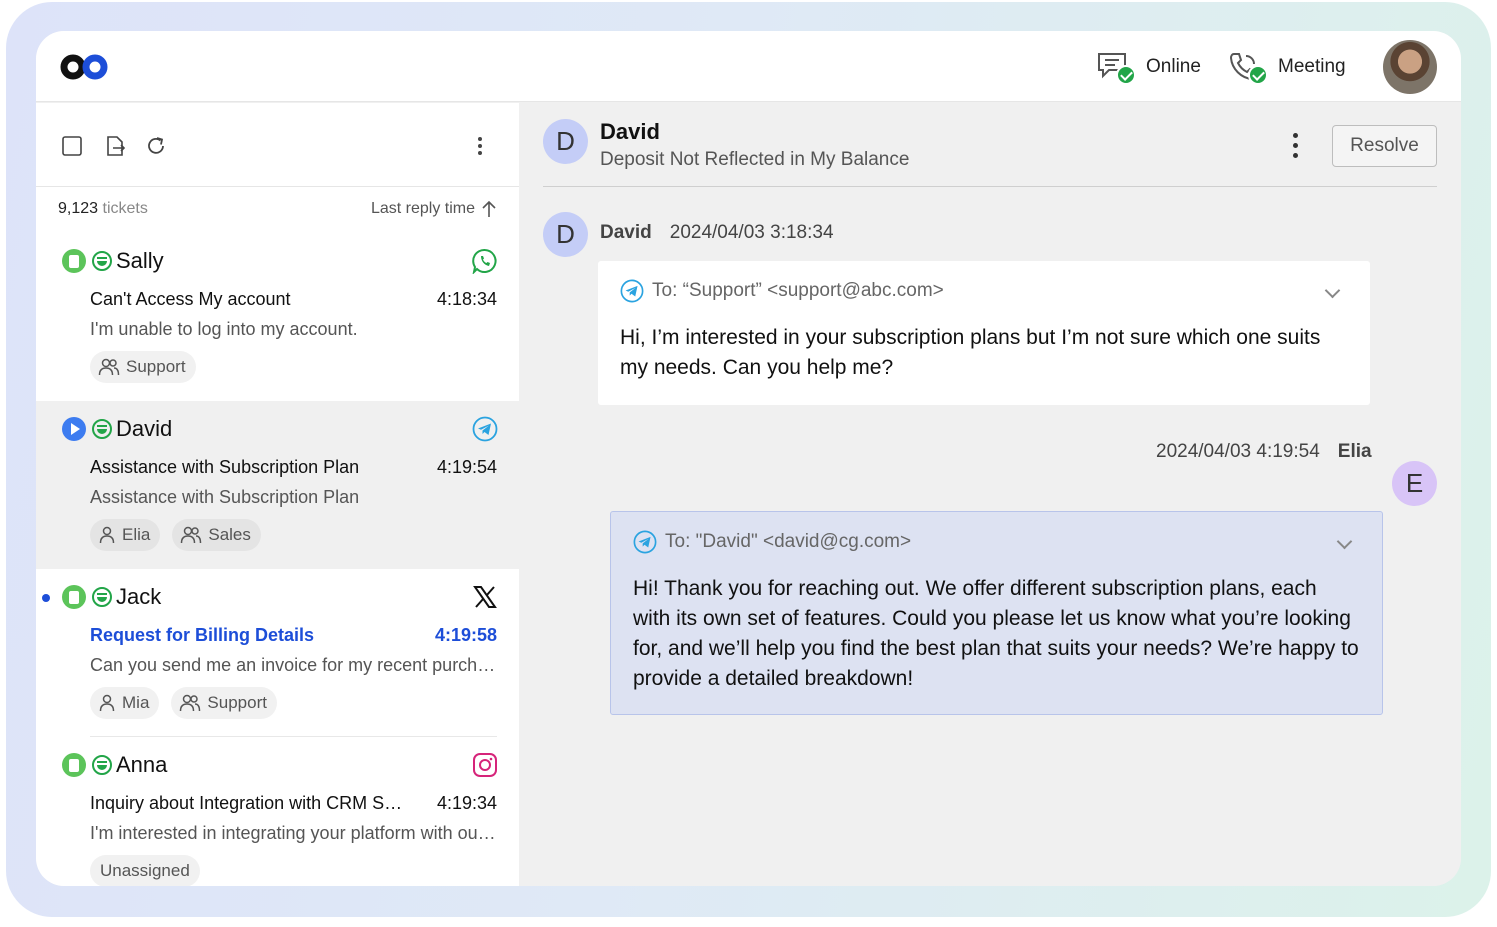 This screenshot has height=927, width=1497. Describe the element at coordinates (144, 428) in the screenshot. I see `ticket-customer-name: David` at that location.